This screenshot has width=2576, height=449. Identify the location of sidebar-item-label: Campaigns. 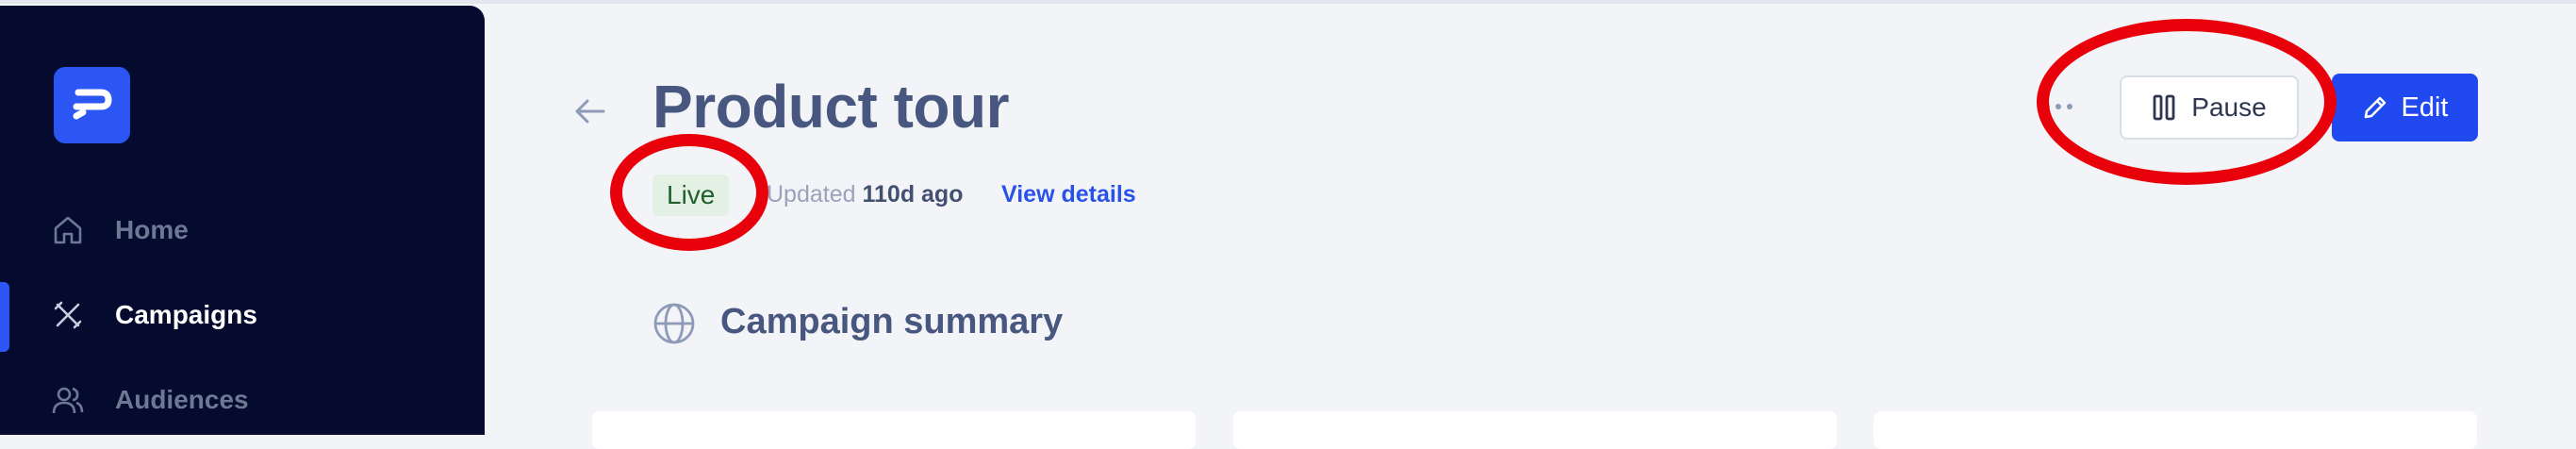
(186, 315).